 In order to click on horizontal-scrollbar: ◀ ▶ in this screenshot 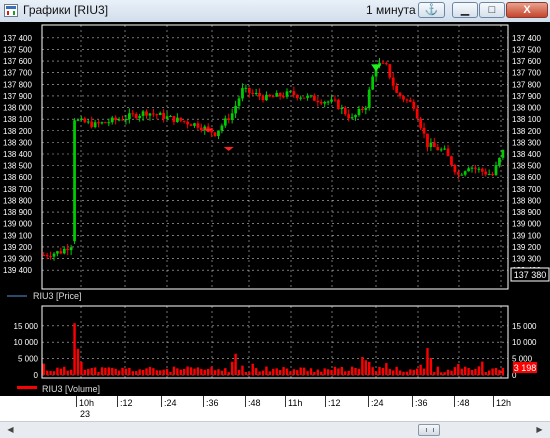, I will do `click(275, 429)`.